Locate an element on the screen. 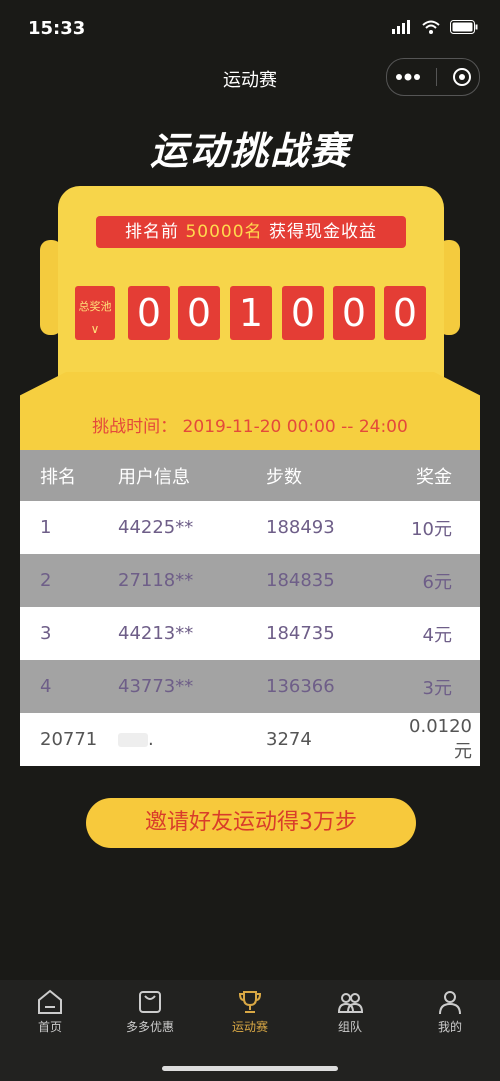 The width and height of the screenshot is (500, 1081). table-row: 4 43773** 136366 3元 is located at coordinates (250, 686).